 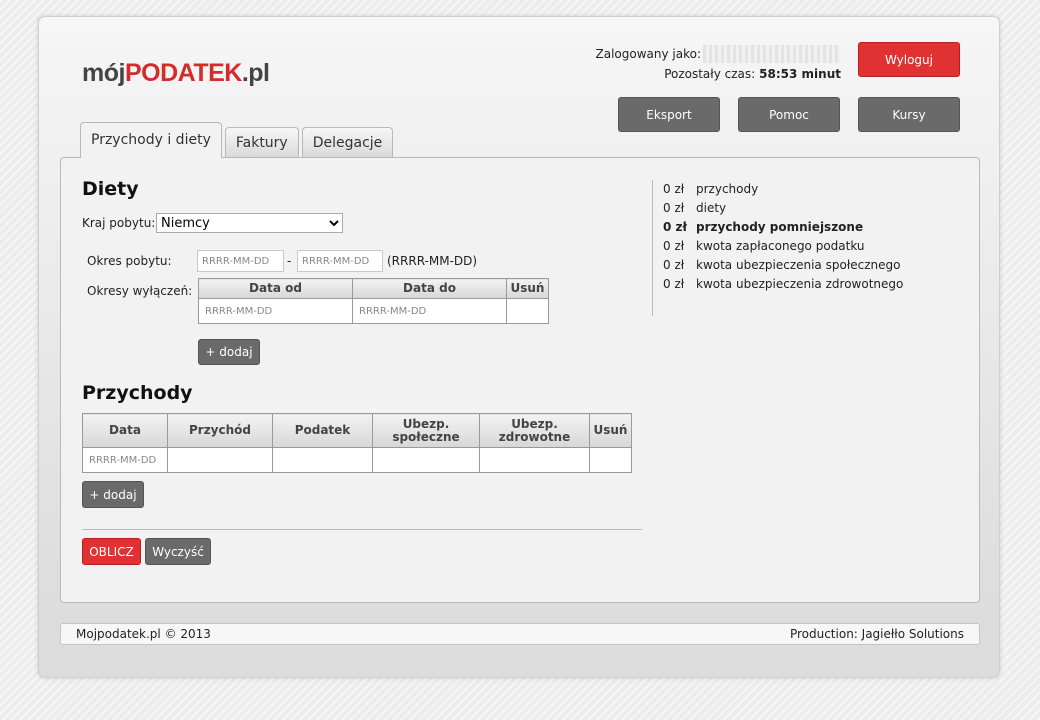 What do you see at coordinates (772, 54) in the screenshot?
I see `username-redacted` at bounding box center [772, 54].